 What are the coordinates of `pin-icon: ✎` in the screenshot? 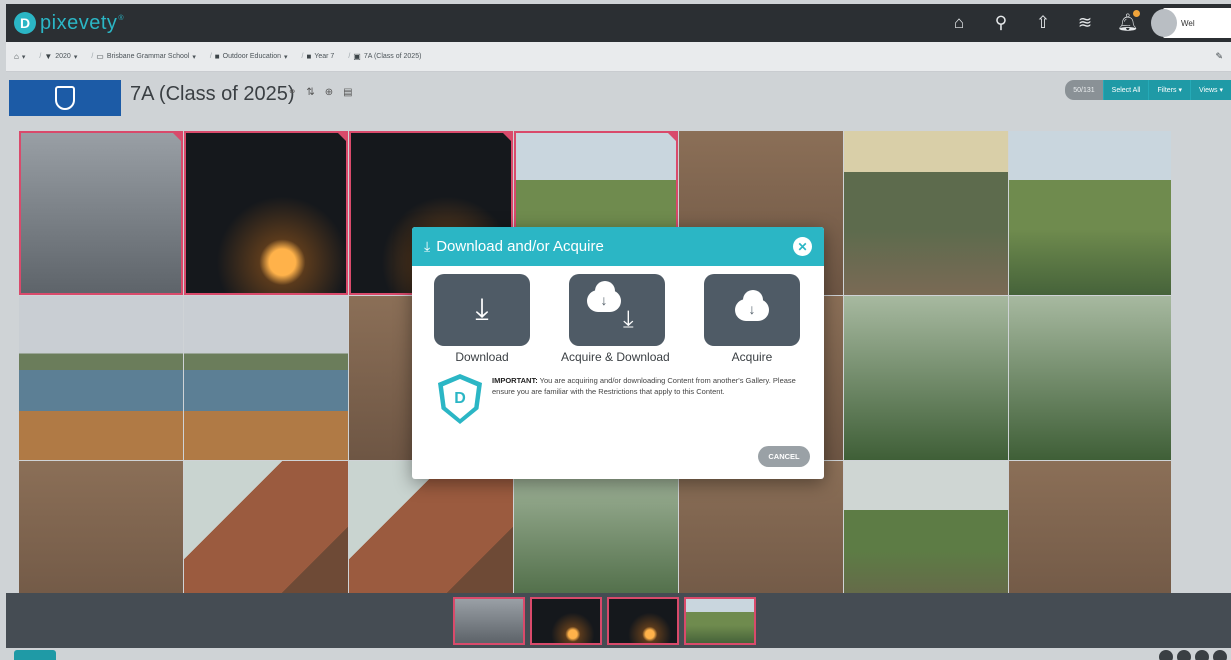 It's located at (1219, 56).